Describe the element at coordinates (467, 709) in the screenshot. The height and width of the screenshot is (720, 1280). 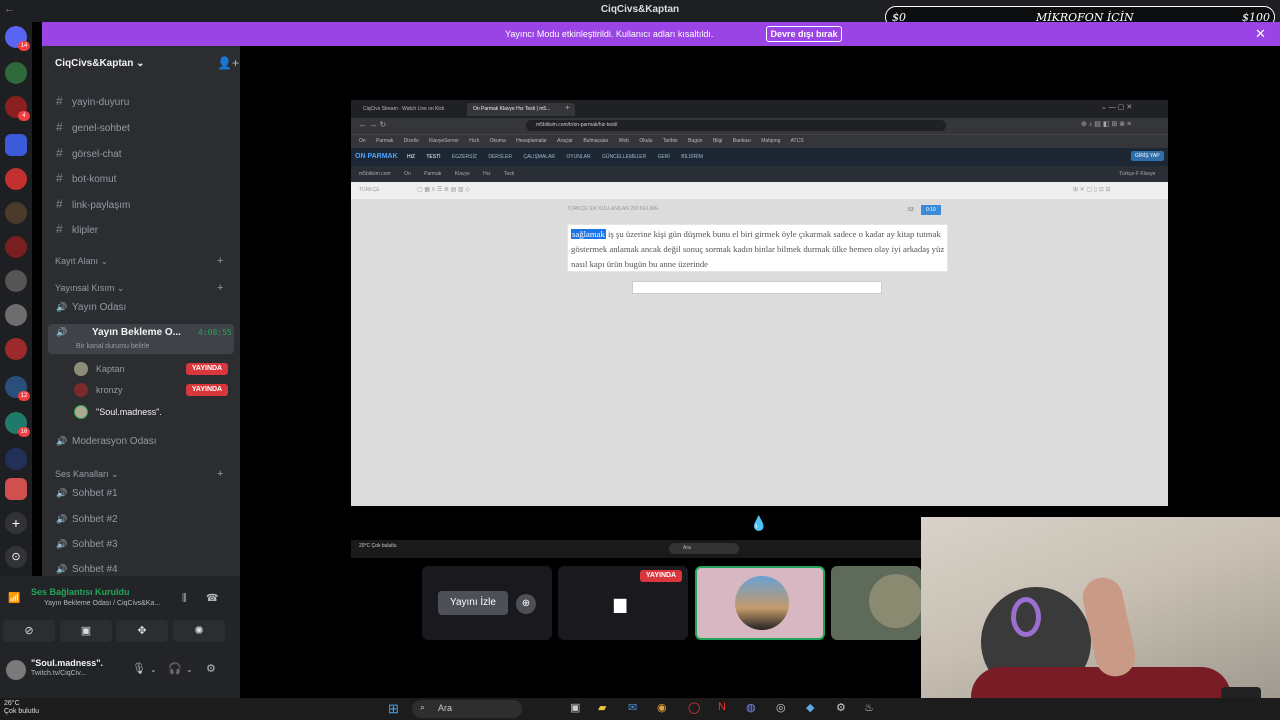
I see `taskbar-search: ⌕ Ara` at that location.